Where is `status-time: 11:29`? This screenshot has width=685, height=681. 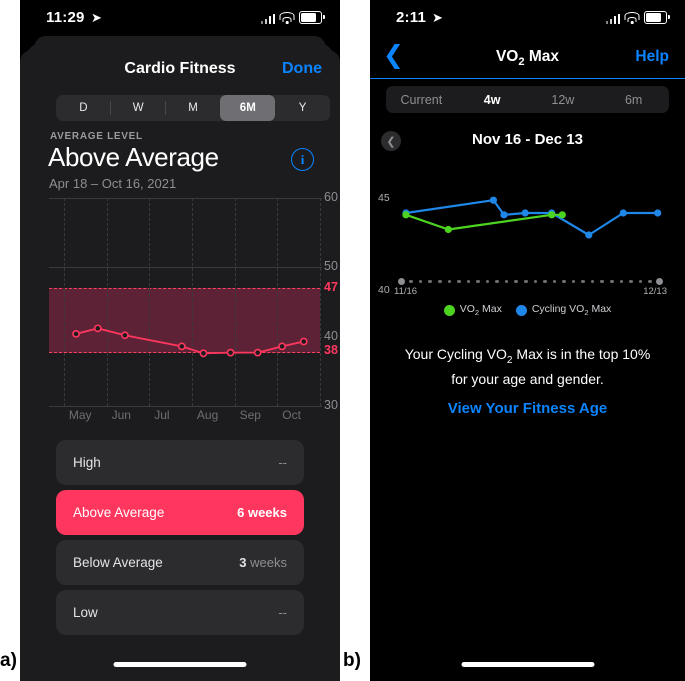
status-time: 11:29 is located at coordinates (65, 17).